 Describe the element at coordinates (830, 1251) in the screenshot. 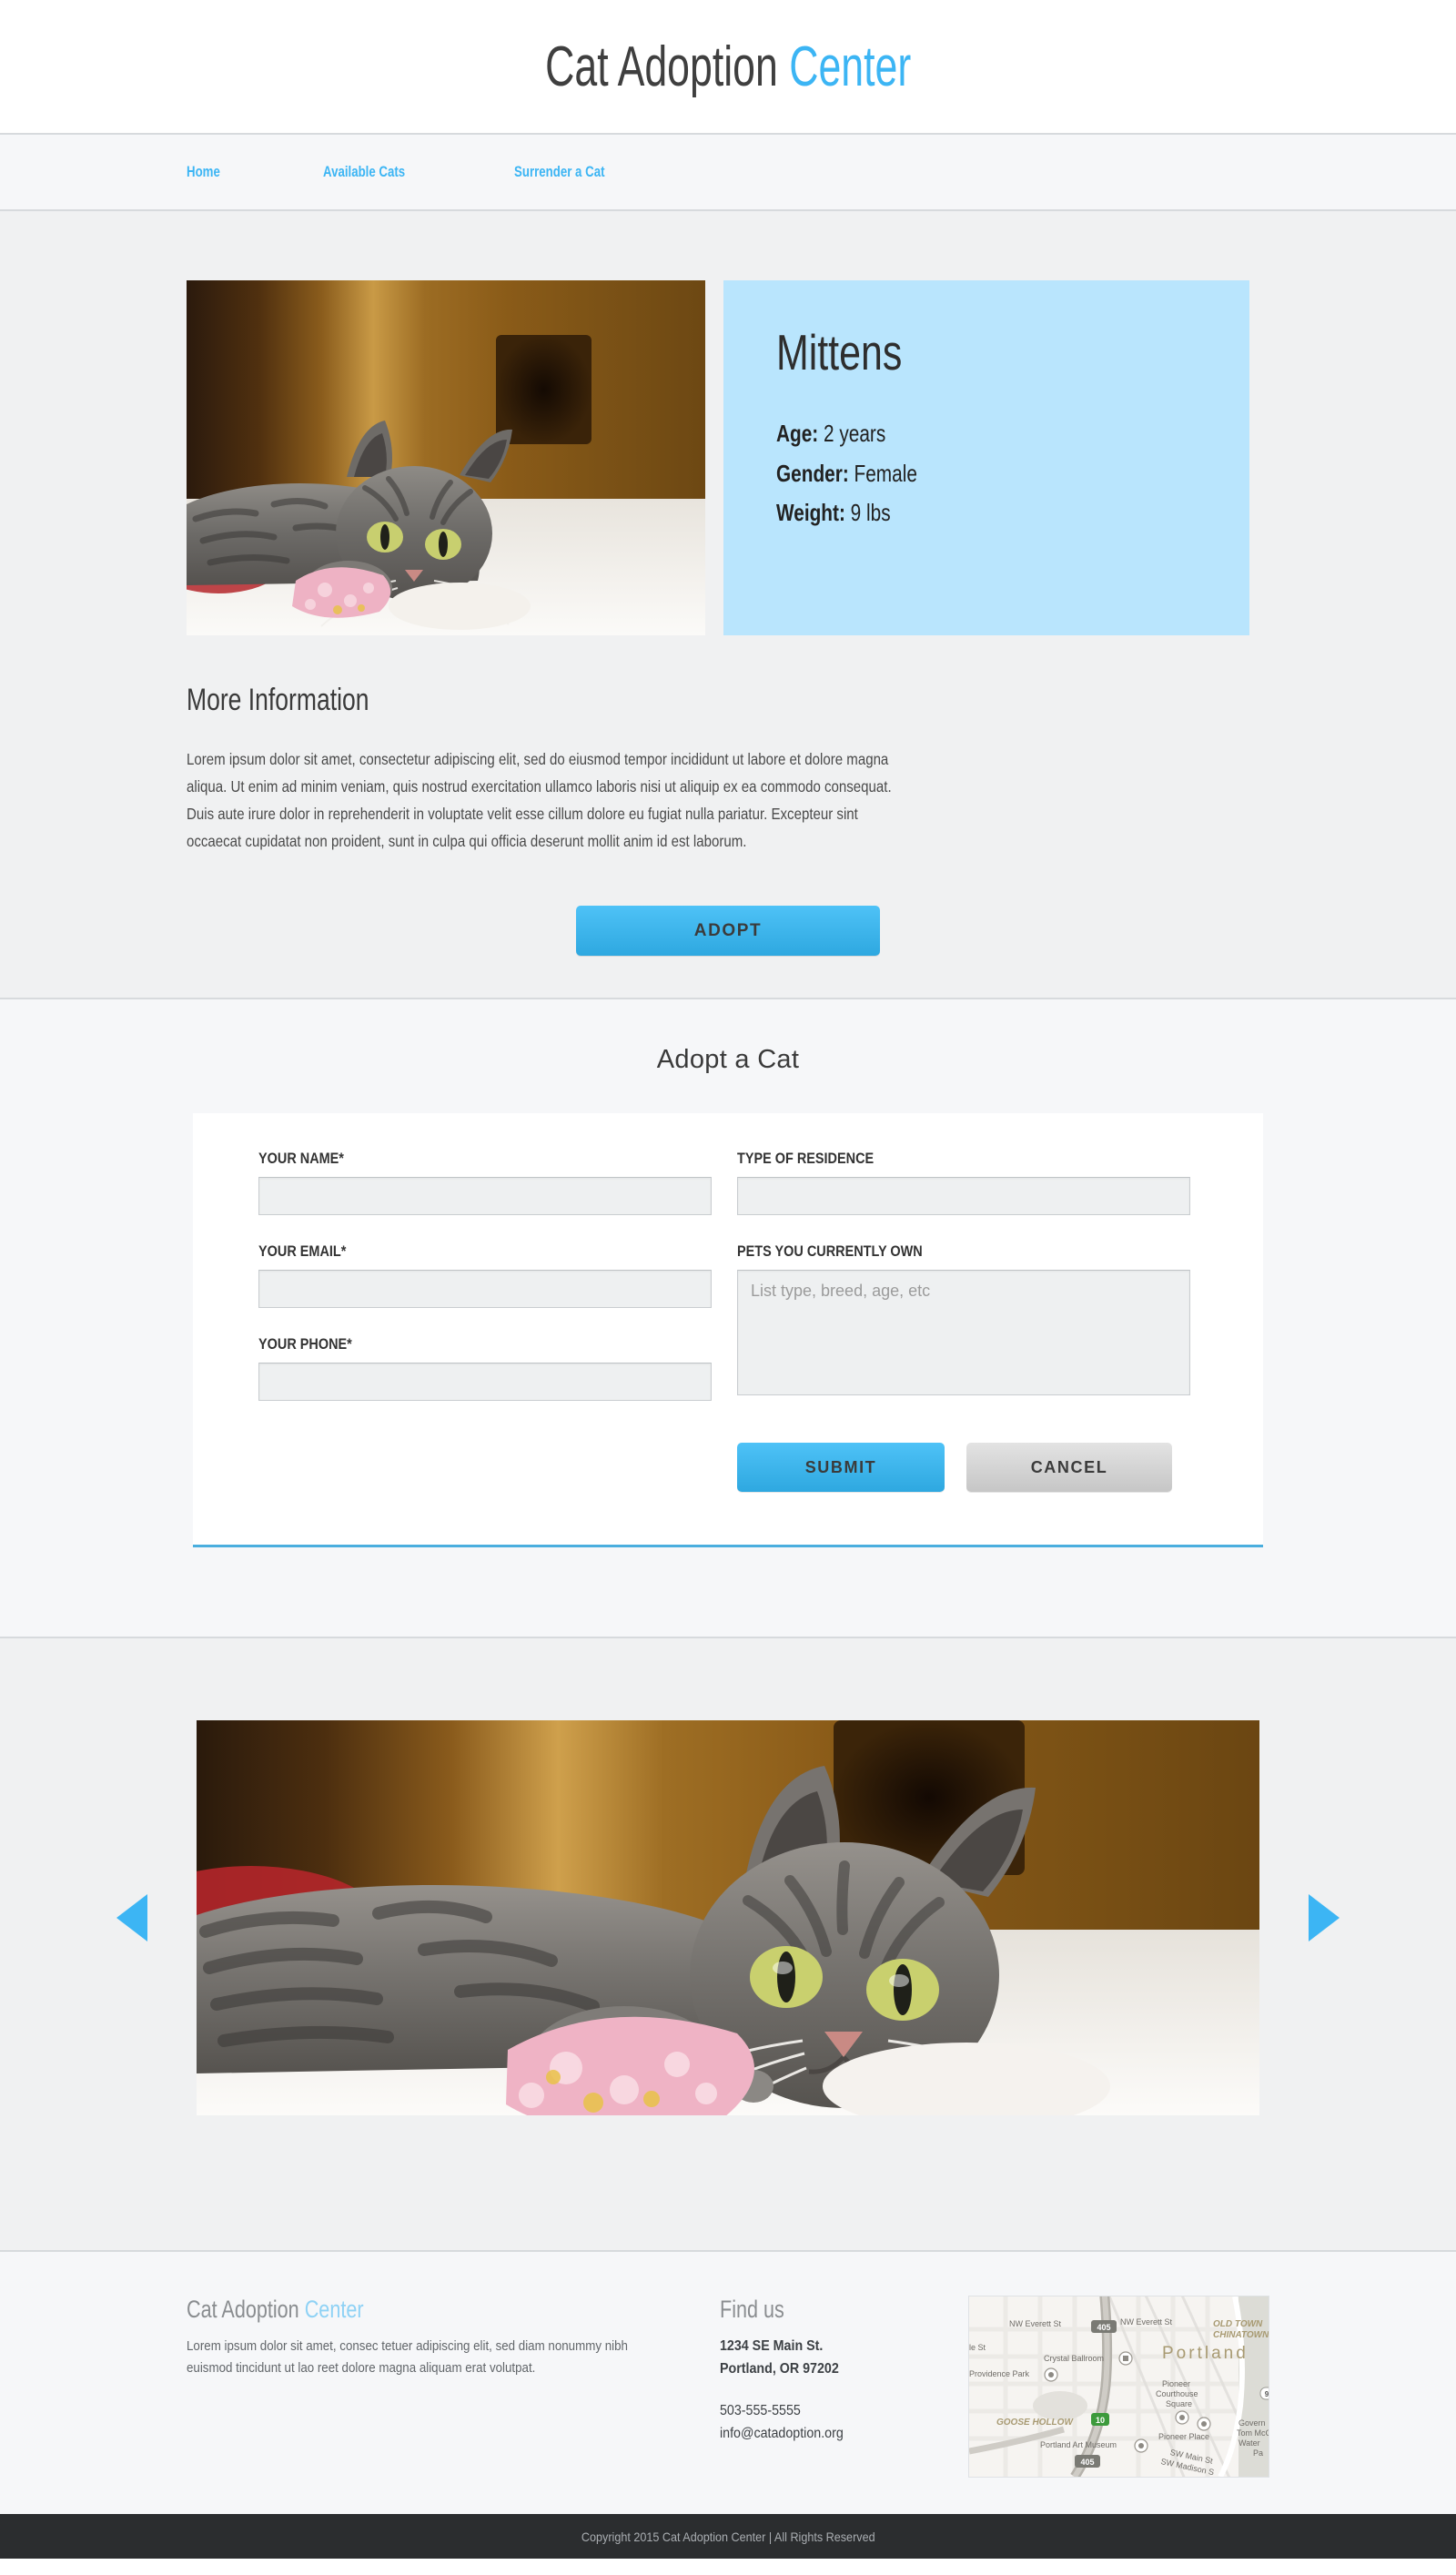

I see `pets-you-own-label: PETS YOU CURRENTLY OWN` at that location.